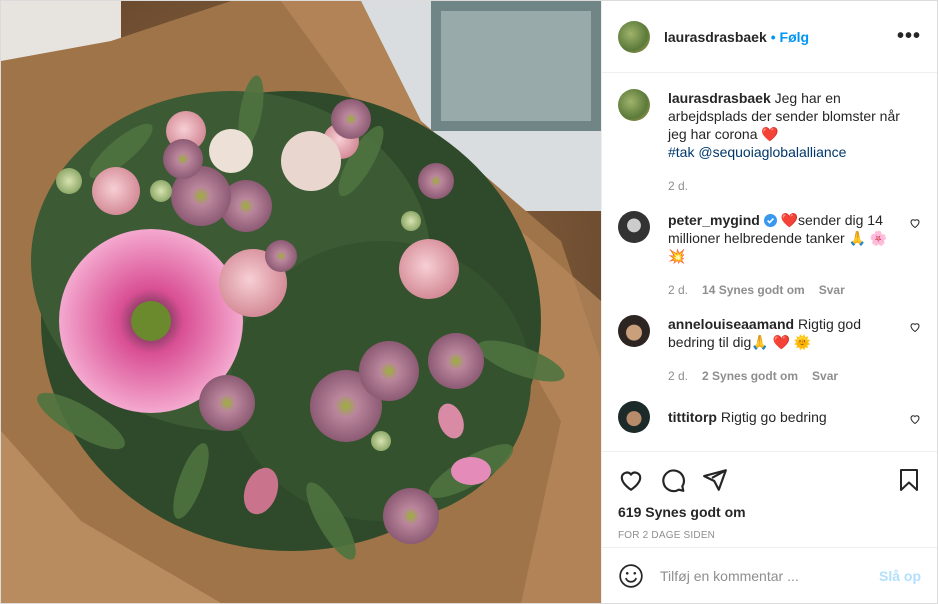 Image resolution: width=938 pixels, height=604 pixels. I want to click on comment-username: tittitorp, so click(692, 417).